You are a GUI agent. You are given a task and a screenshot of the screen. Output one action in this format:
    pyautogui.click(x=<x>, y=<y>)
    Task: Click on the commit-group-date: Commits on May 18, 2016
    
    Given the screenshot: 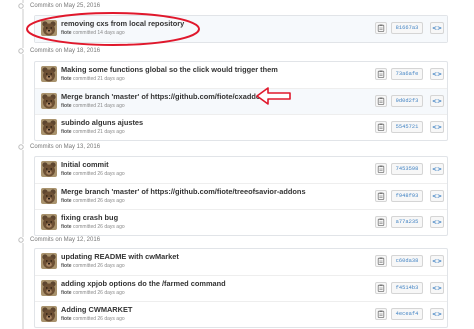 What is the action you would take?
    pyautogui.click(x=65, y=51)
    